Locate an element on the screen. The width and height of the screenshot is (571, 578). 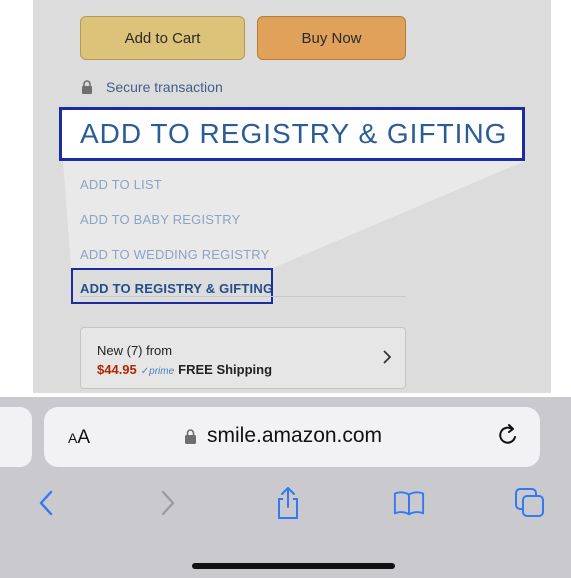
tabs-icon is located at coordinates (529, 502).